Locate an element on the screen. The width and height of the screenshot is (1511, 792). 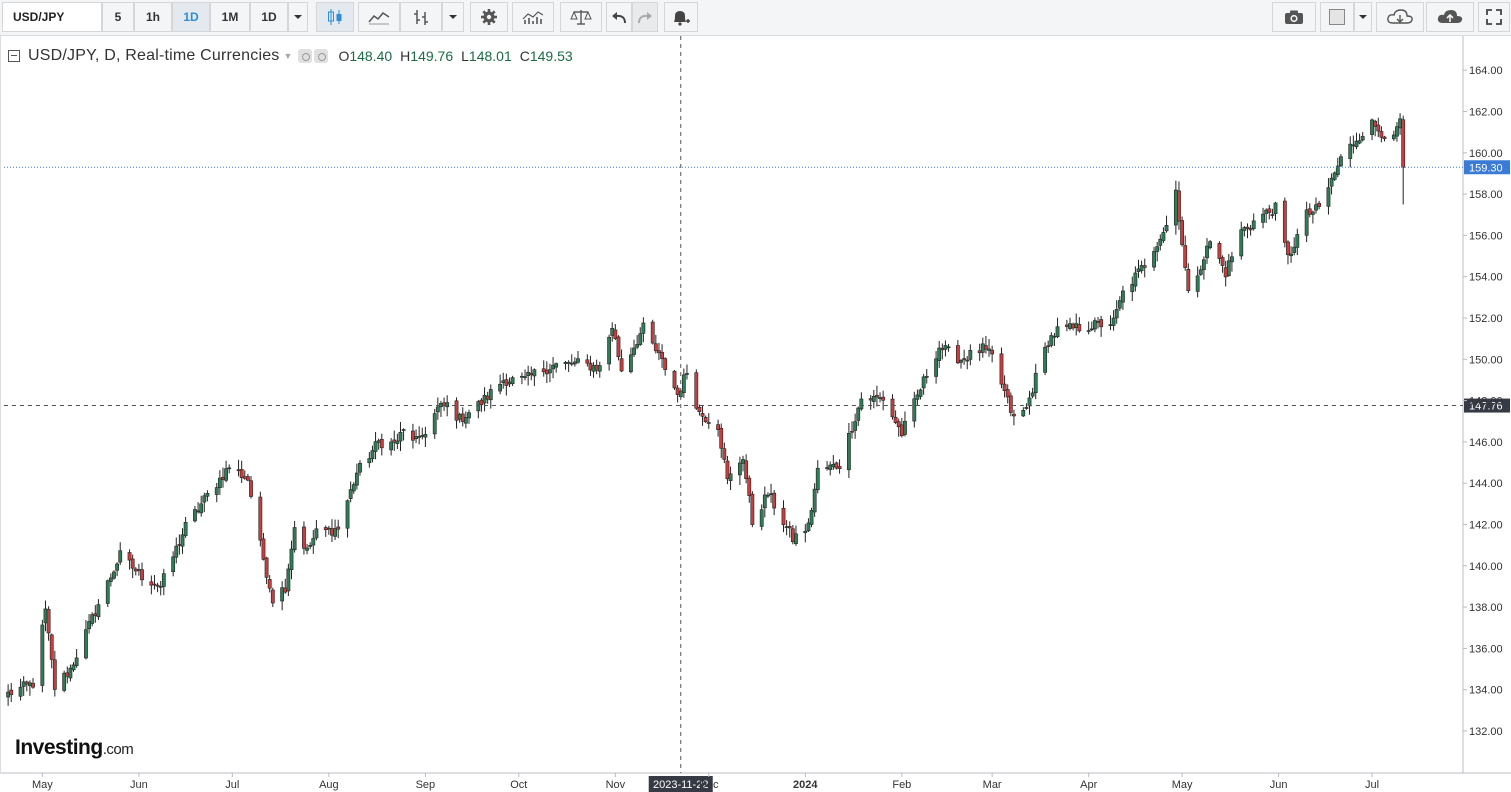
chart-style-dropdown-button is located at coordinates (453, 17).